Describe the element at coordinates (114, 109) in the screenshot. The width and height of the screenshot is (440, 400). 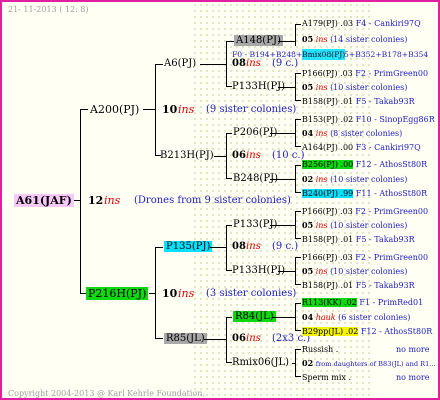
I see `queen-a200: A200(PJ)` at that location.